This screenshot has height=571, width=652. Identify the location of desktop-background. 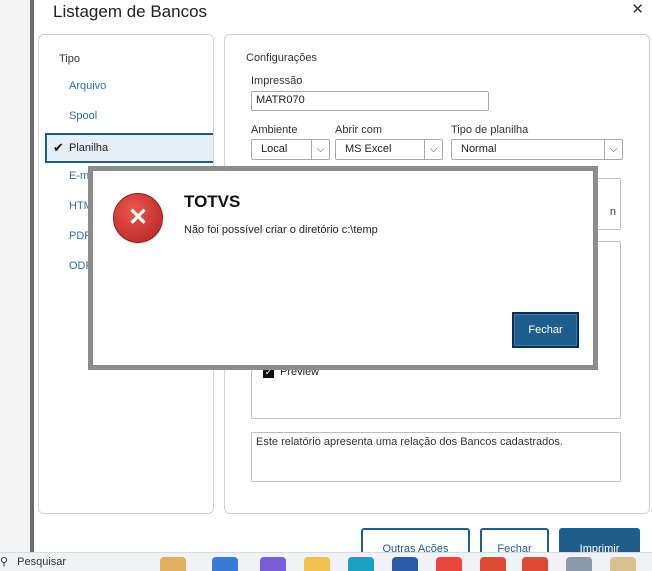
(15, 276).